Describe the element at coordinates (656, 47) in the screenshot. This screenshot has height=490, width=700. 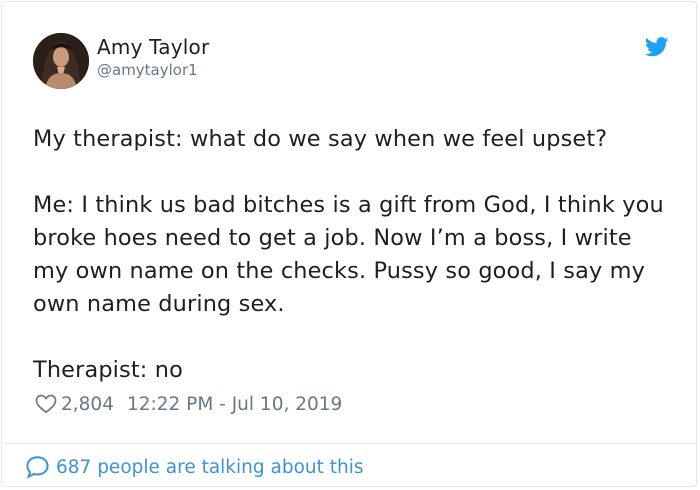
I see `twitter-bird-icon` at that location.